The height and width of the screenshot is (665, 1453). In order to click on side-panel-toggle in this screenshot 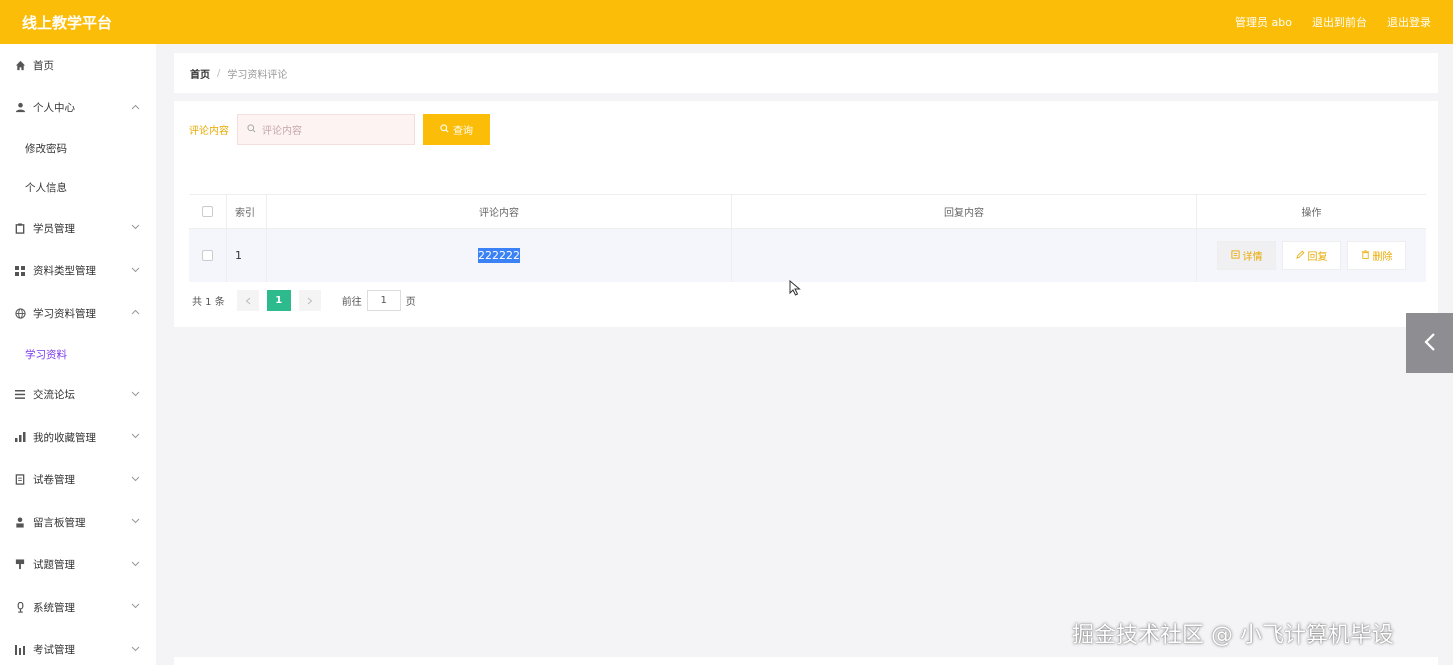, I will do `click(1429, 343)`.